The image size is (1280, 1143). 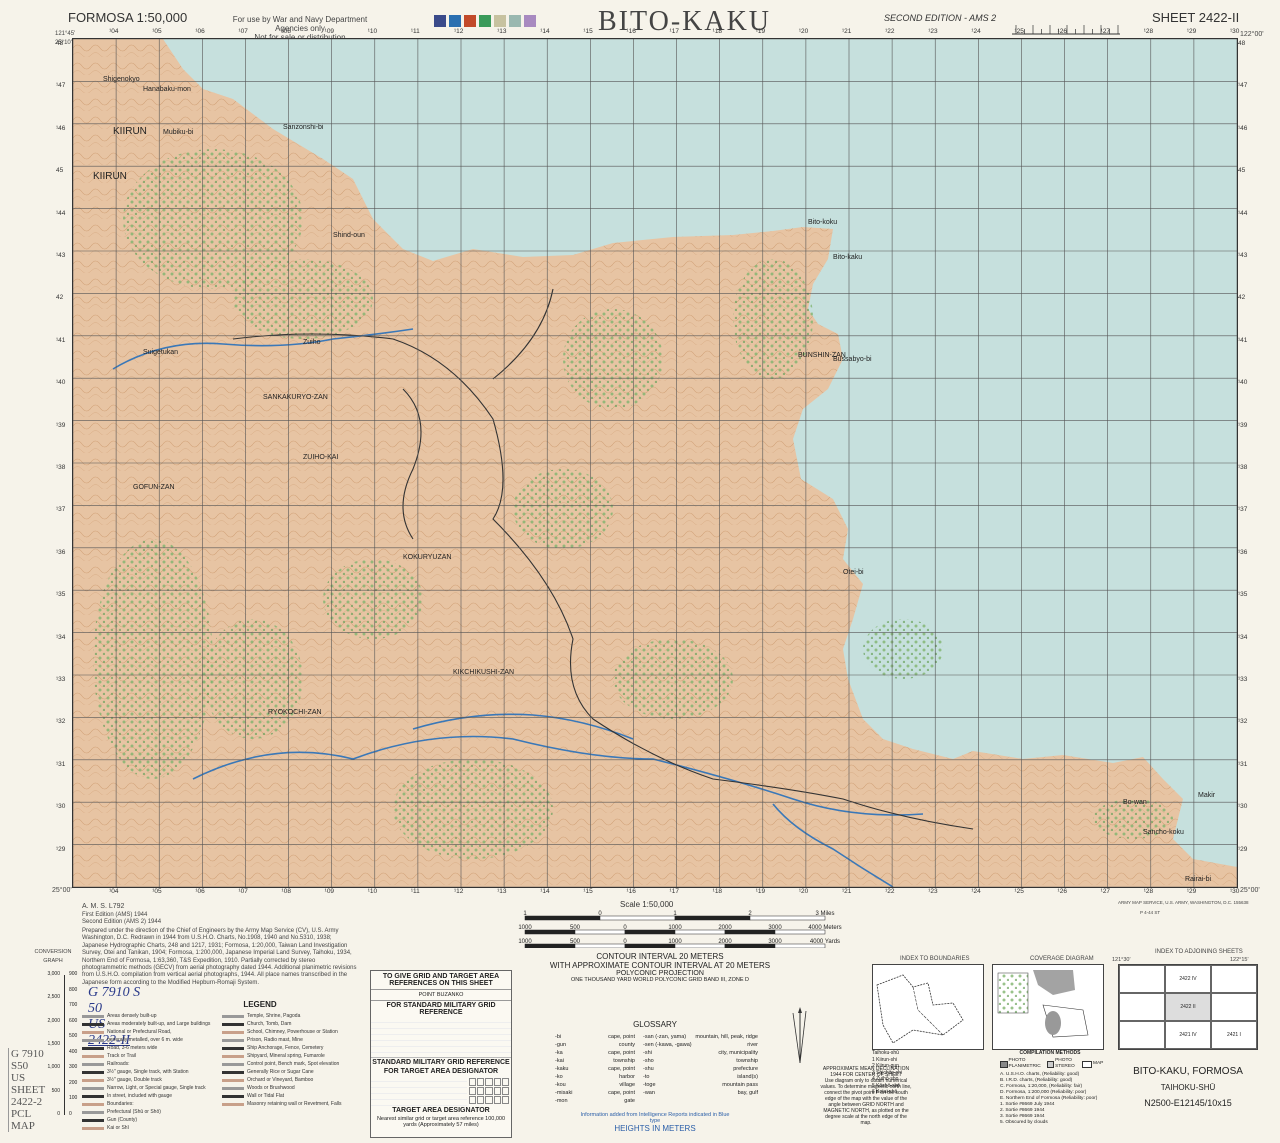 What do you see at coordinates (286, 891) in the screenshot?
I see `grid-column-label: ¹08` at bounding box center [286, 891].